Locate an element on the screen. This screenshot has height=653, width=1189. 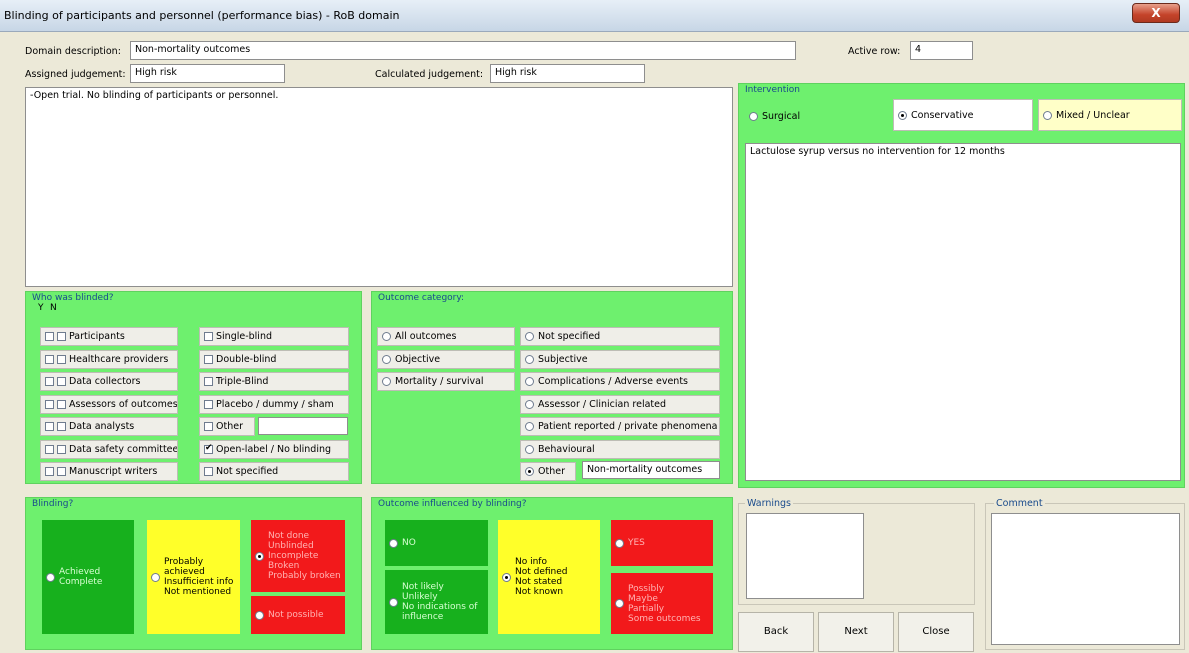
outcome-option-behavioural: Behavioural is located at coordinates (620, 449).